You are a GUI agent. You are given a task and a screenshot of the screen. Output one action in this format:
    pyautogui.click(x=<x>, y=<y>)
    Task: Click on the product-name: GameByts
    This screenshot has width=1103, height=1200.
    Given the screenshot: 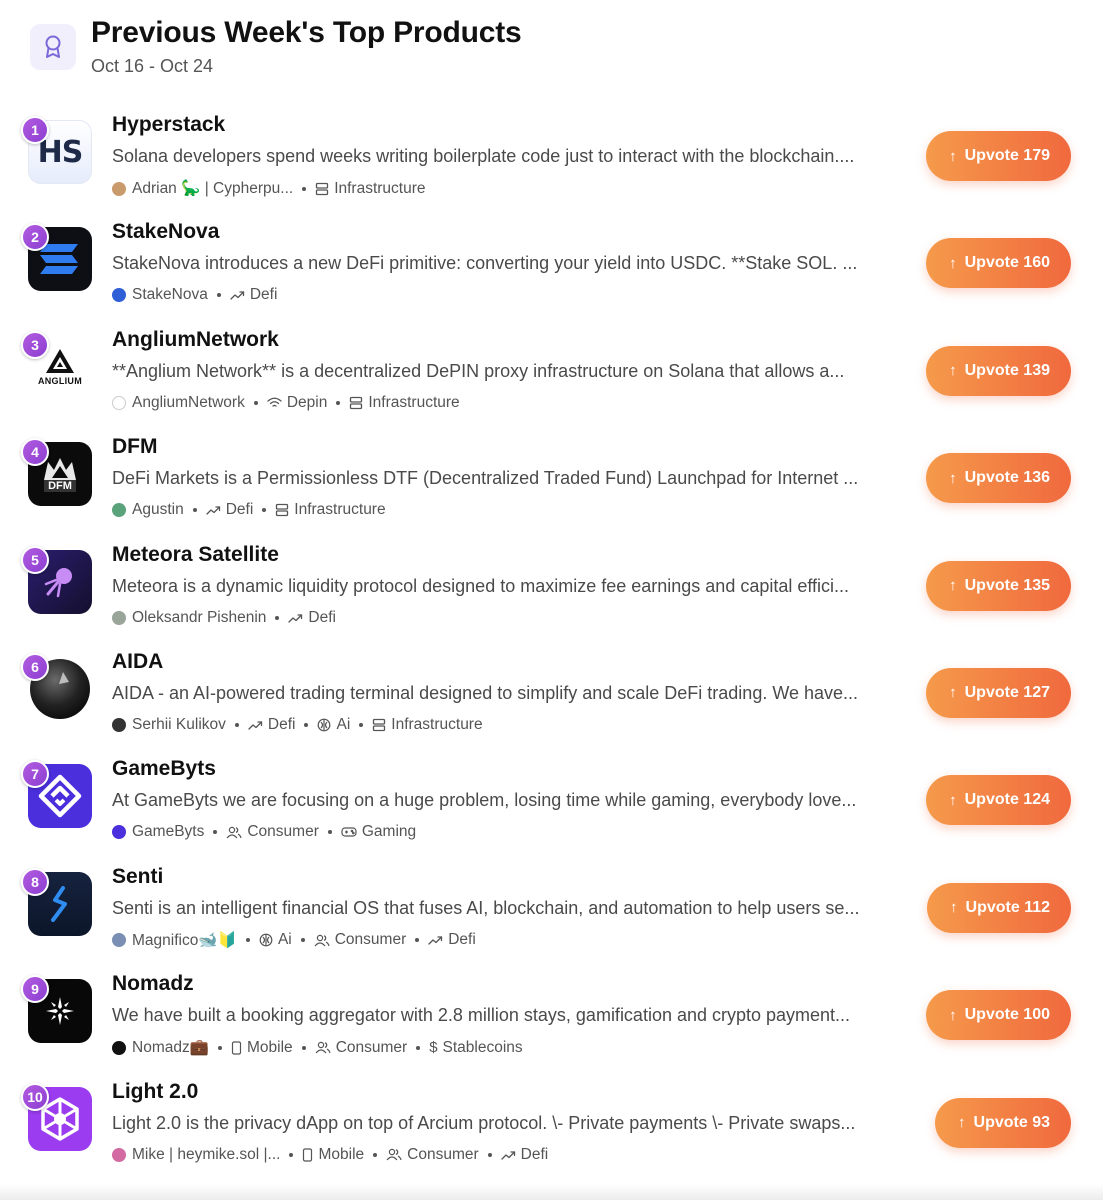 What is the action you would take?
    pyautogui.click(x=164, y=769)
    